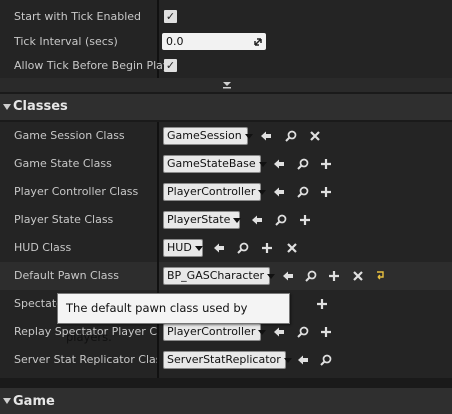  I want to click on hud-class-label: HUD Class, so click(43, 247).